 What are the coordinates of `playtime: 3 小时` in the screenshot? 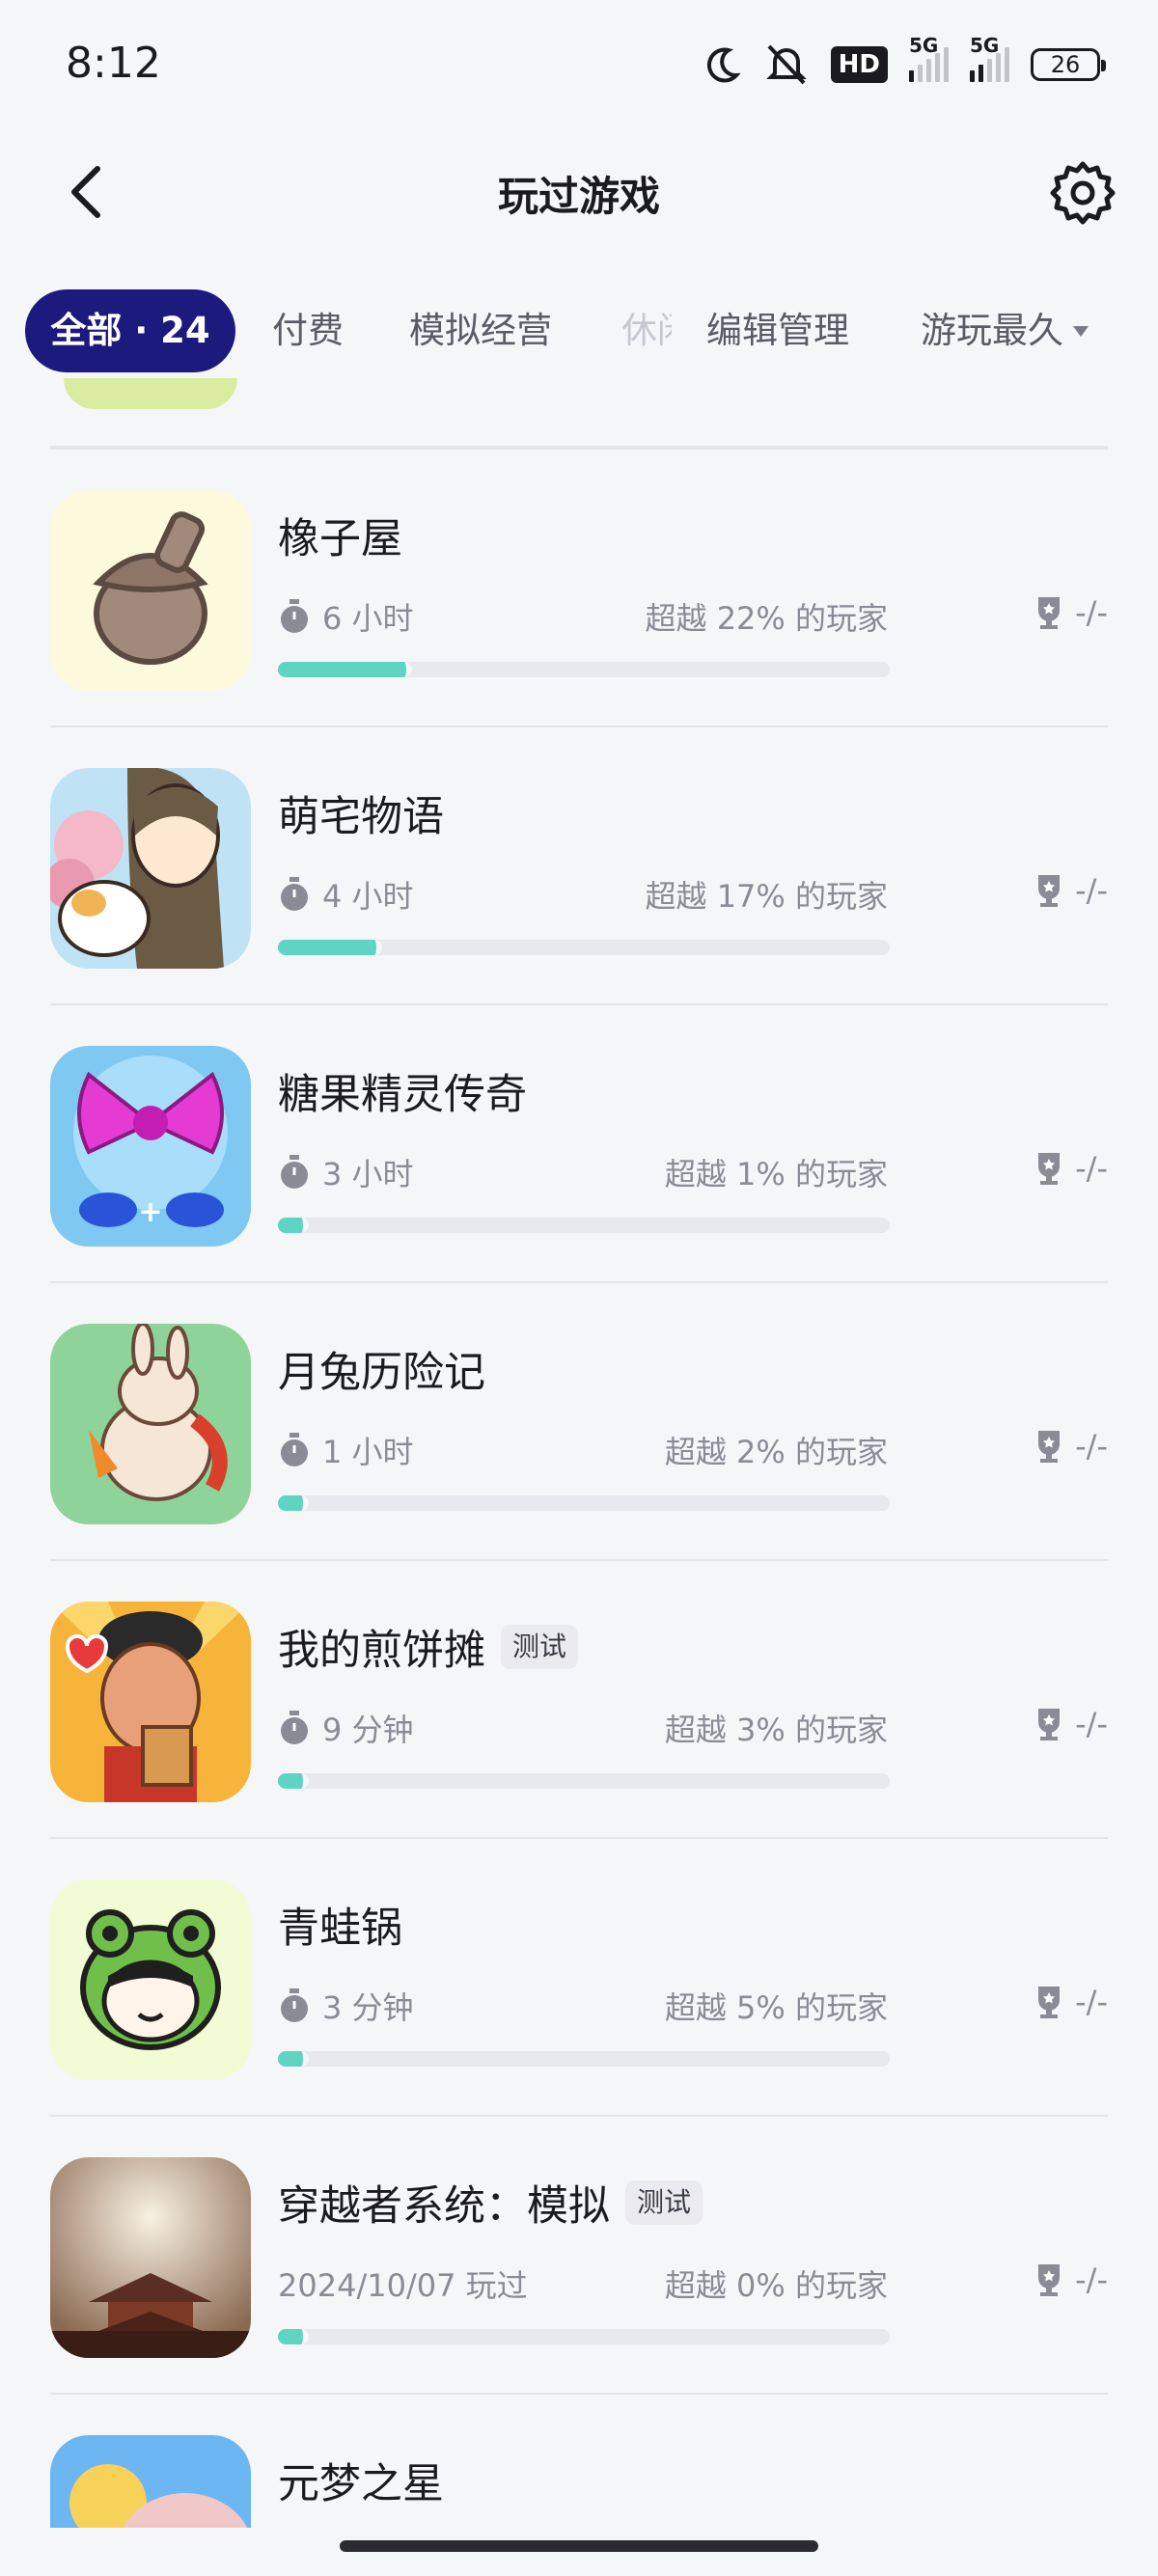 It's located at (346, 1172).